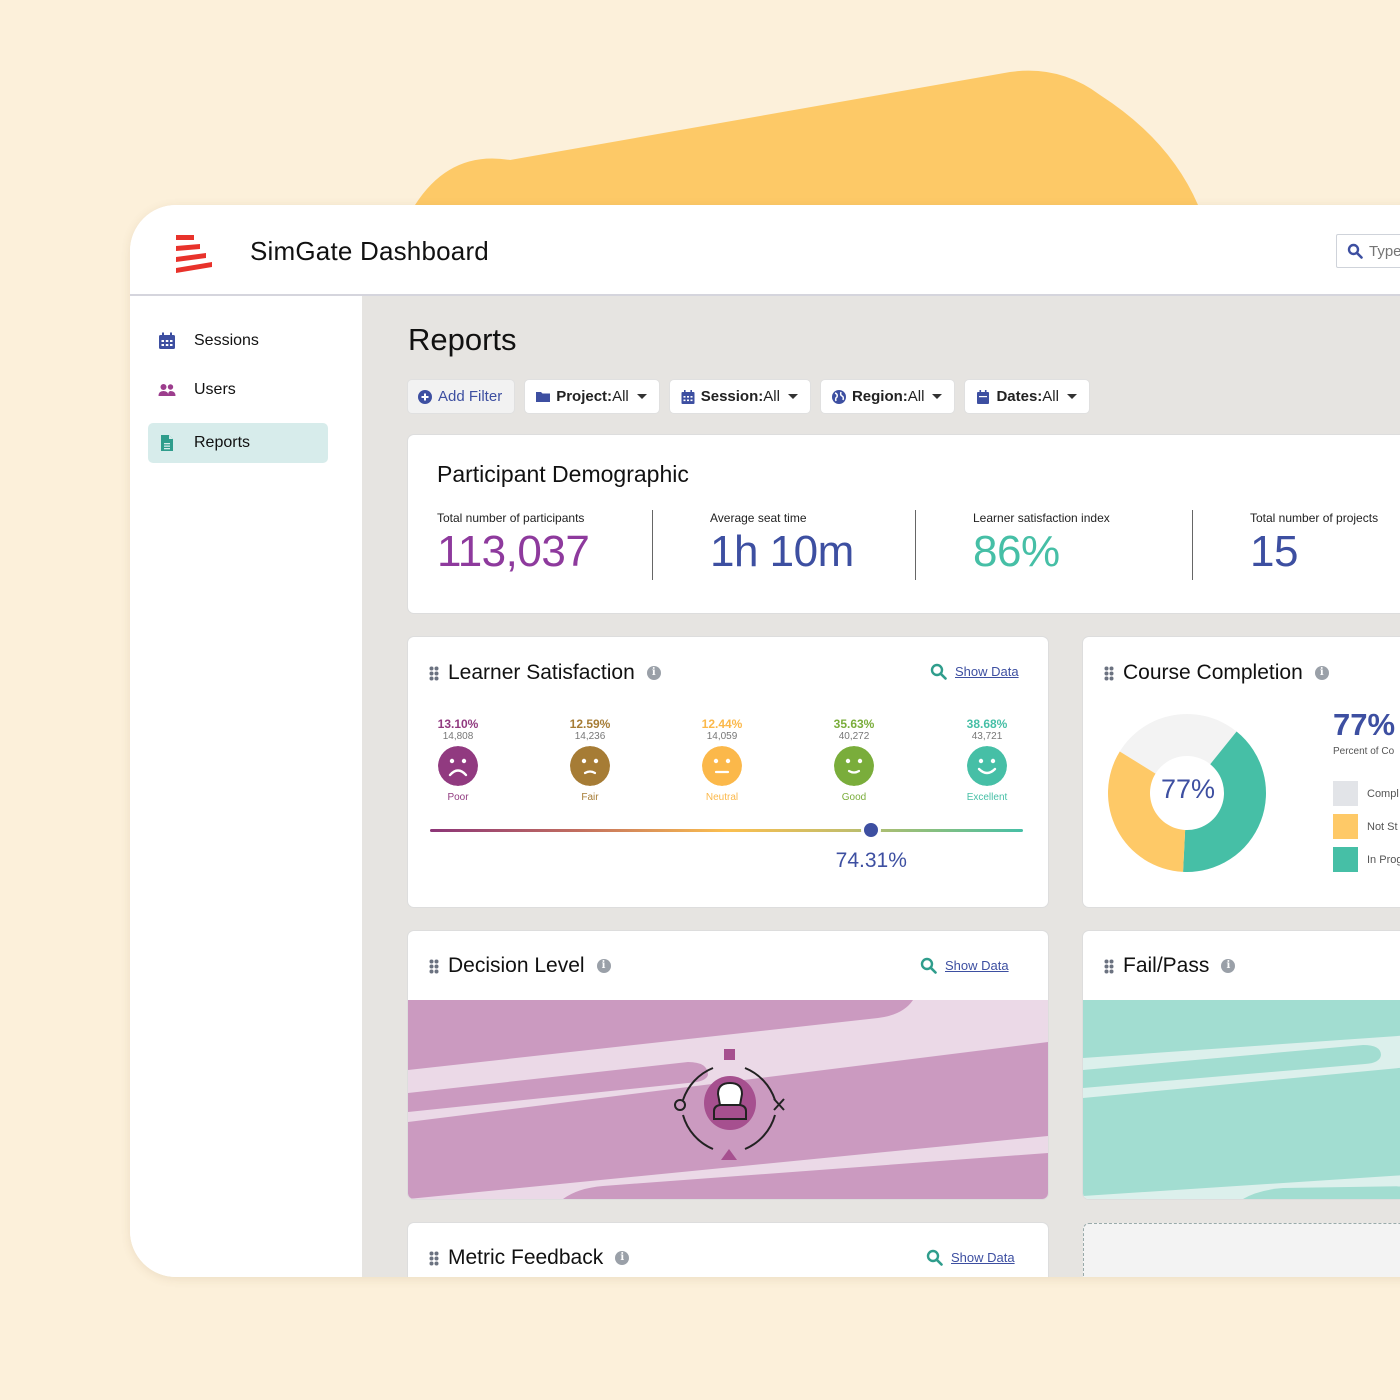 The image size is (1400, 1400). Describe the element at coordinates (987, 797) in the screenshot. I see `level-name: Excellent` at that location.